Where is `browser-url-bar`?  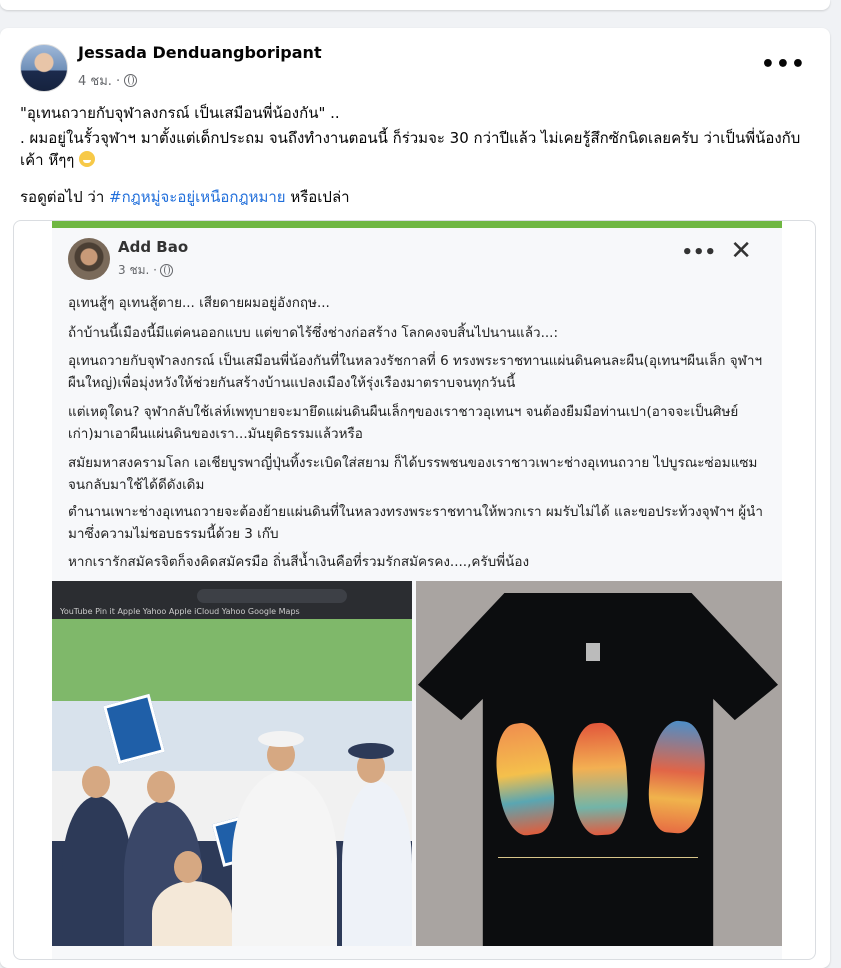
browser-url-bar is located at coordinates (272, 596).